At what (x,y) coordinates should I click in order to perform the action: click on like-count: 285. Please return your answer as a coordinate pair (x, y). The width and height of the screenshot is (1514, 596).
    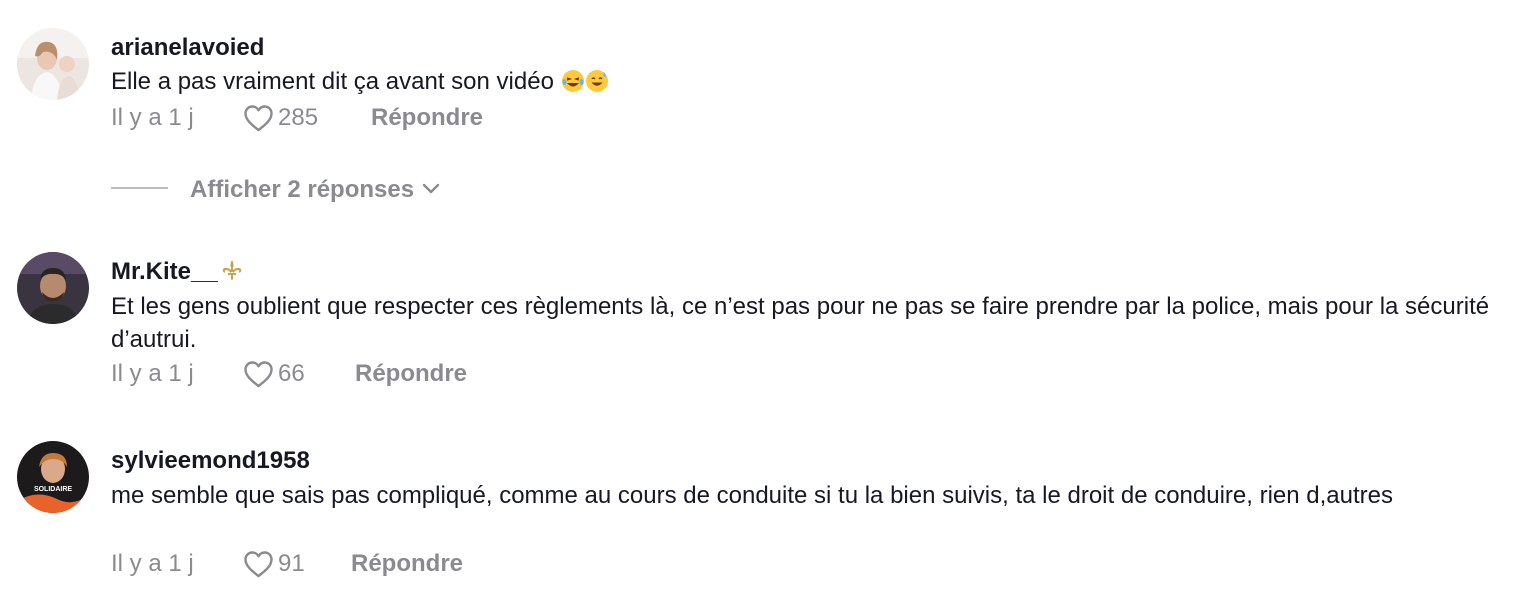
    Looking at the image, I should click on (298, 117).